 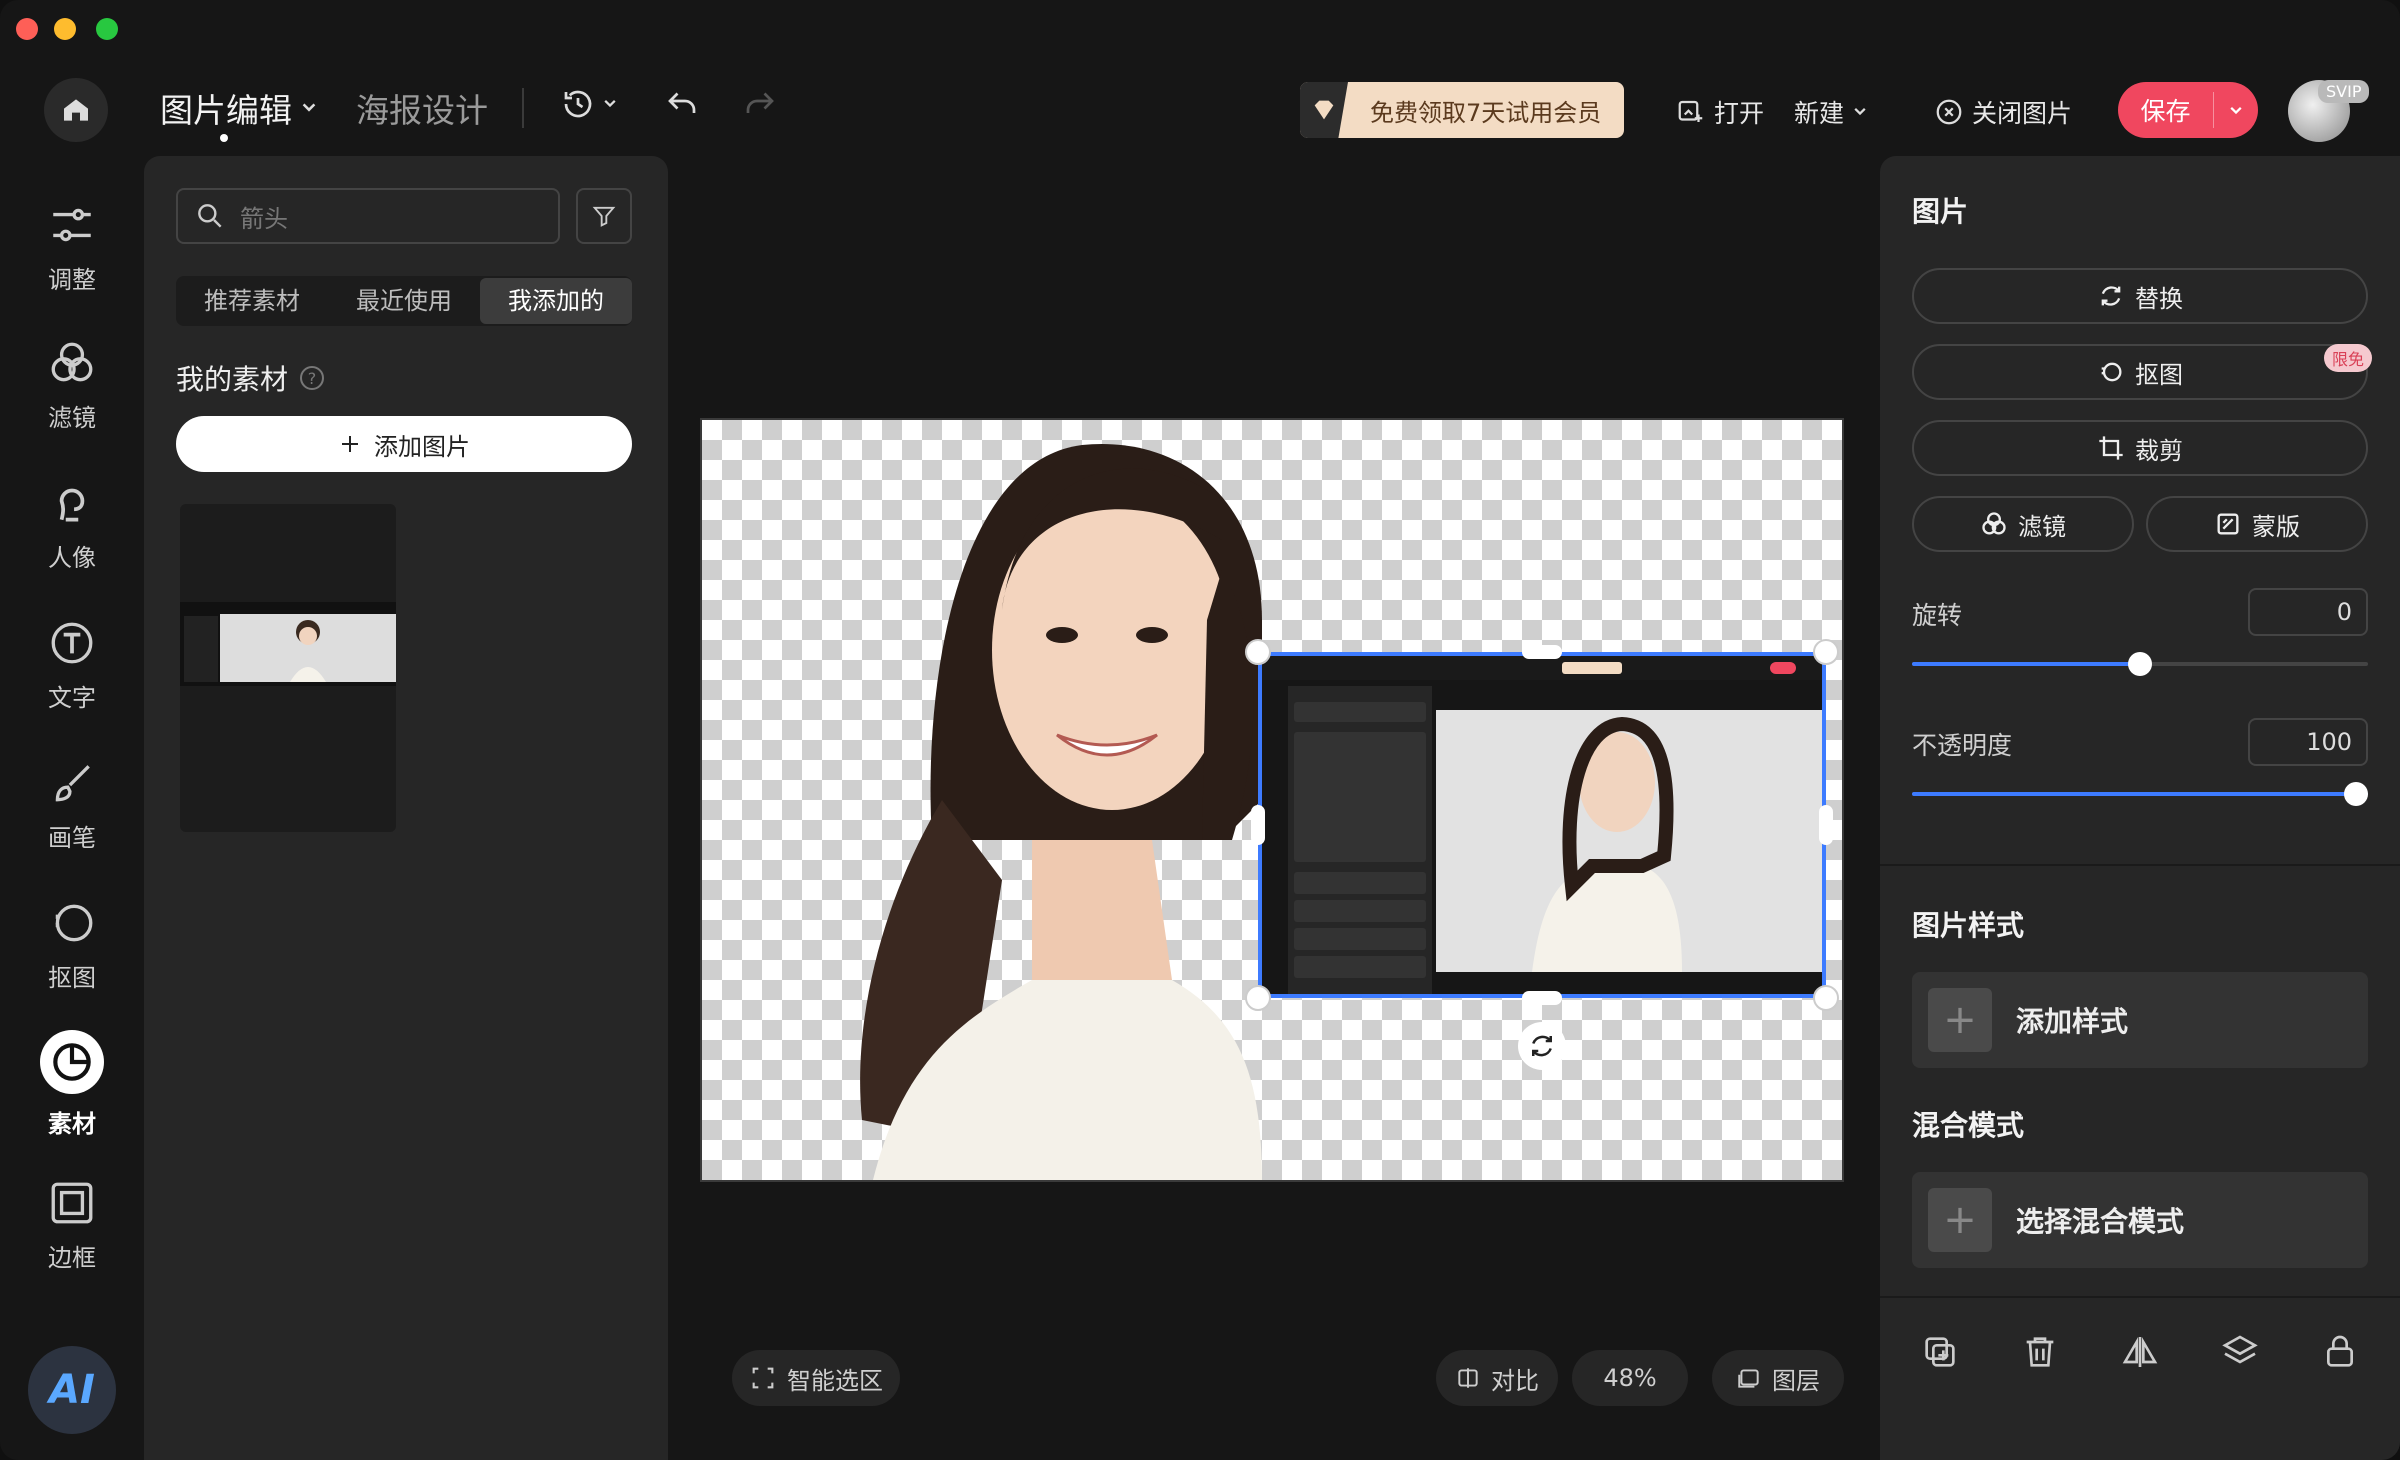 I want to click on rotate-label: 旋转, so click(x=1937, y=615).